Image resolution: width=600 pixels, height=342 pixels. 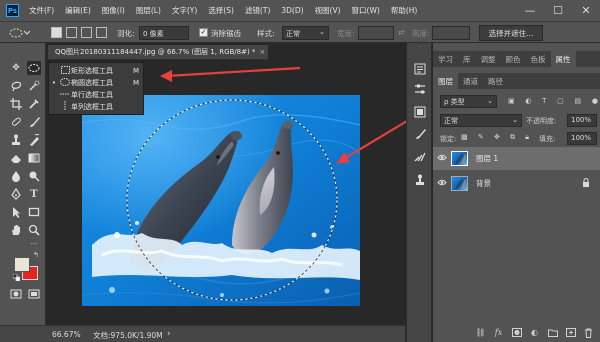 I want to click on layer-kind-filter: ρ 类型 ⌄, so click(x=468, y=101).